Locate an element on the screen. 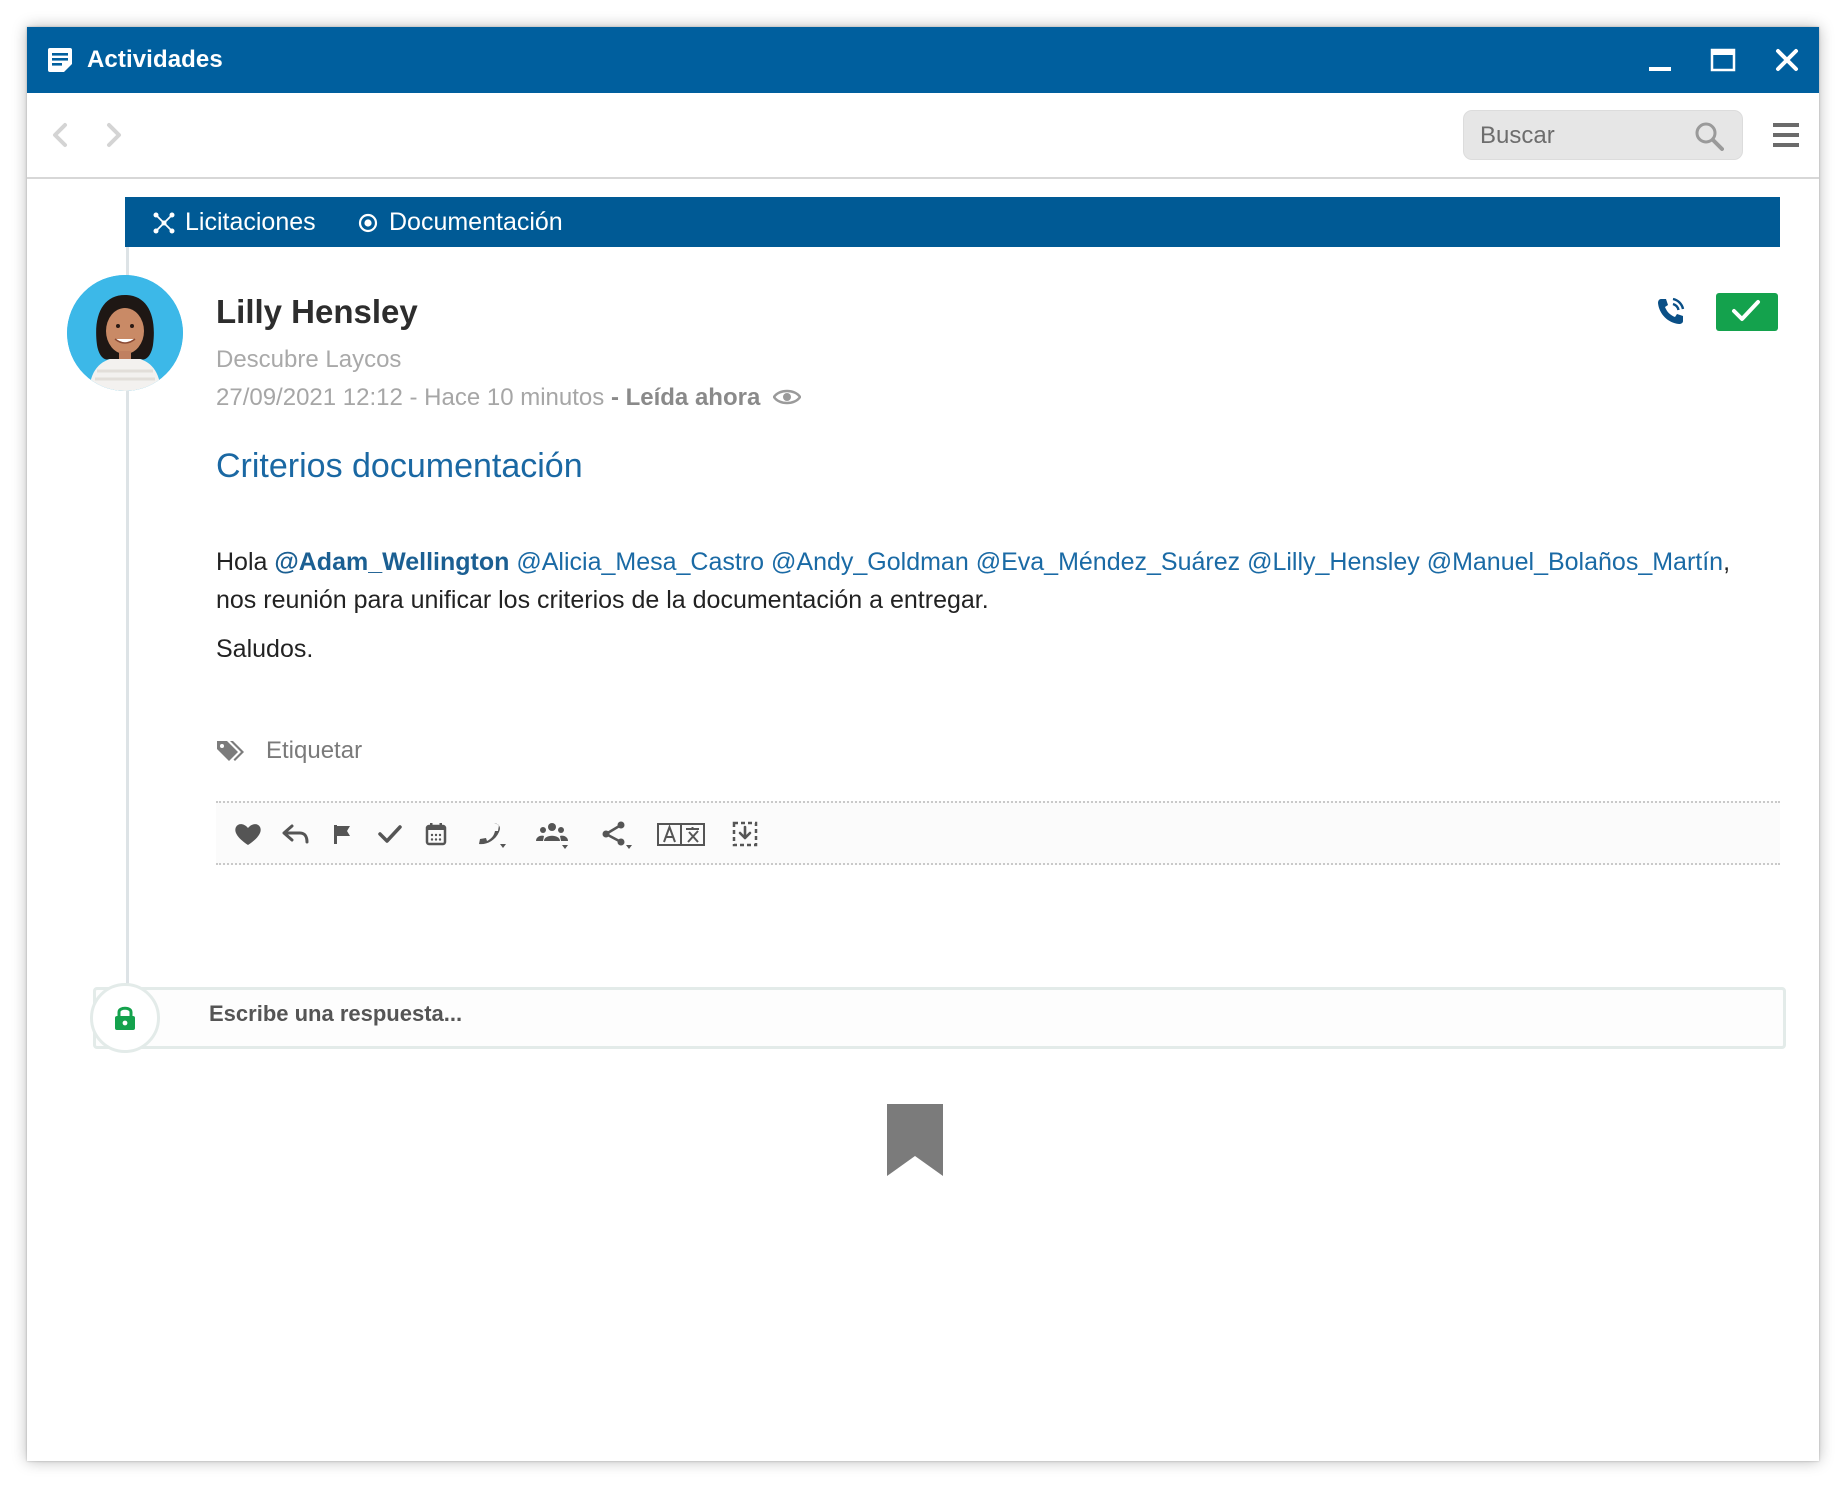 This screenshot has height=1488, width=1846. tags-icon is located at coordinates (230, 751).